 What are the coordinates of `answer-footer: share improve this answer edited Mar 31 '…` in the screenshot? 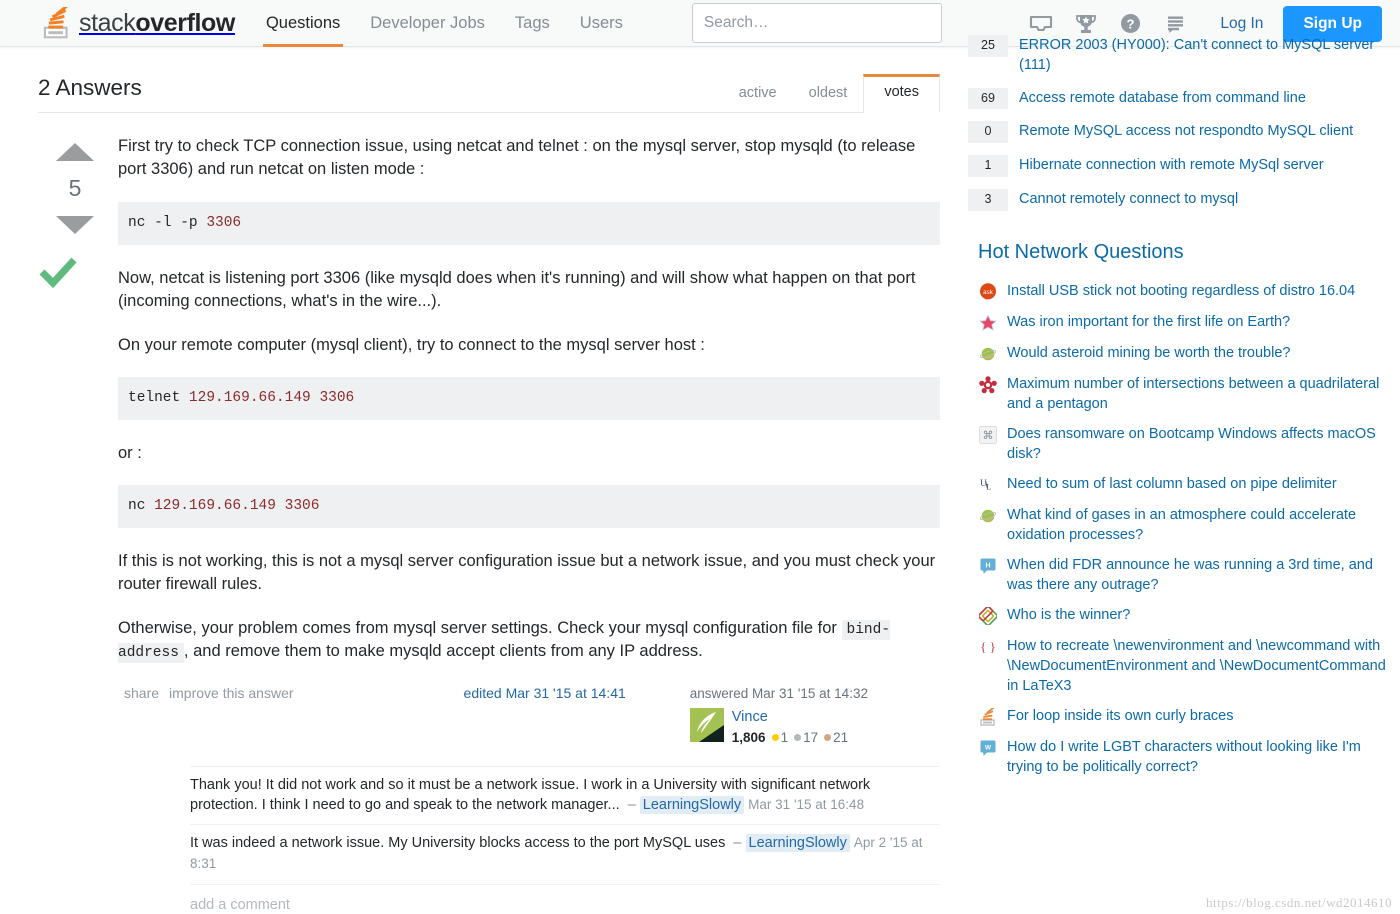 It's located at (529, 715).